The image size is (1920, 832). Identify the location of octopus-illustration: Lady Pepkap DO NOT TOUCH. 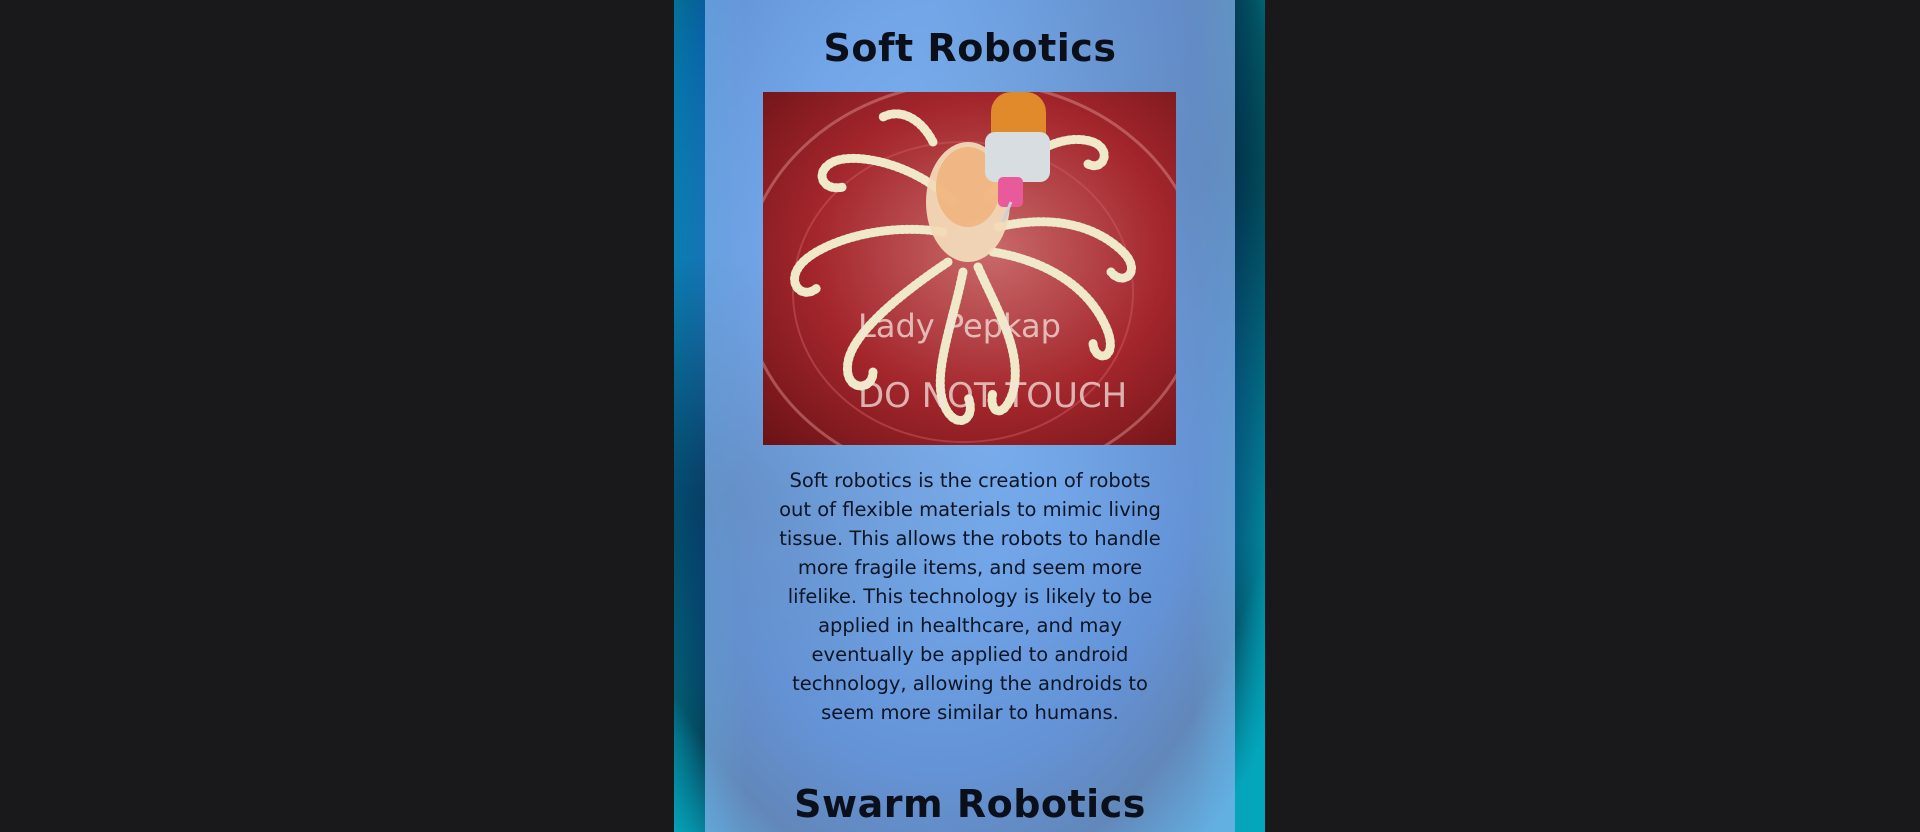
(969, 268).